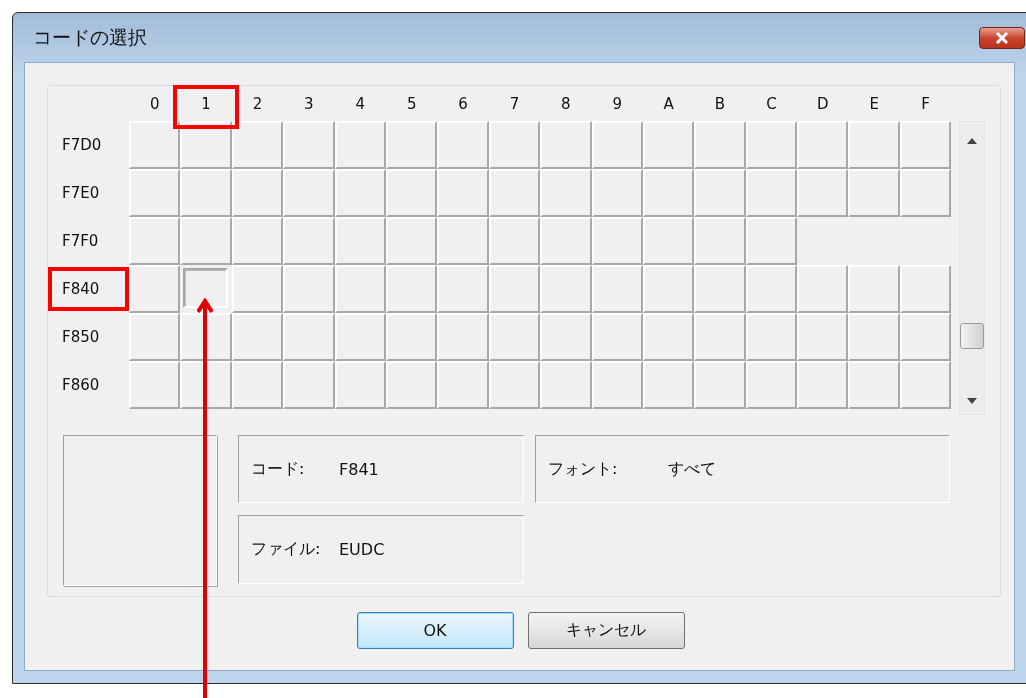 This screenshot has width=1026, height=698. I want to click on dialog-button: OK, so click(435, 630).